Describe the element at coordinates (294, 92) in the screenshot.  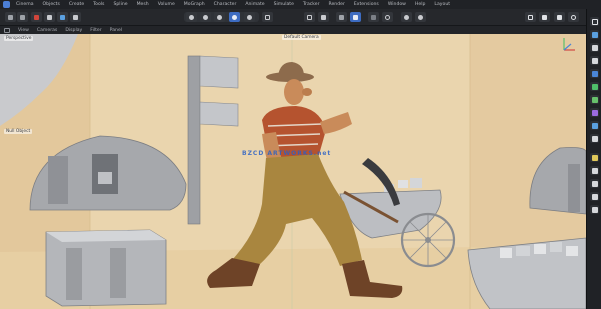
I see `miner-head` at that location.